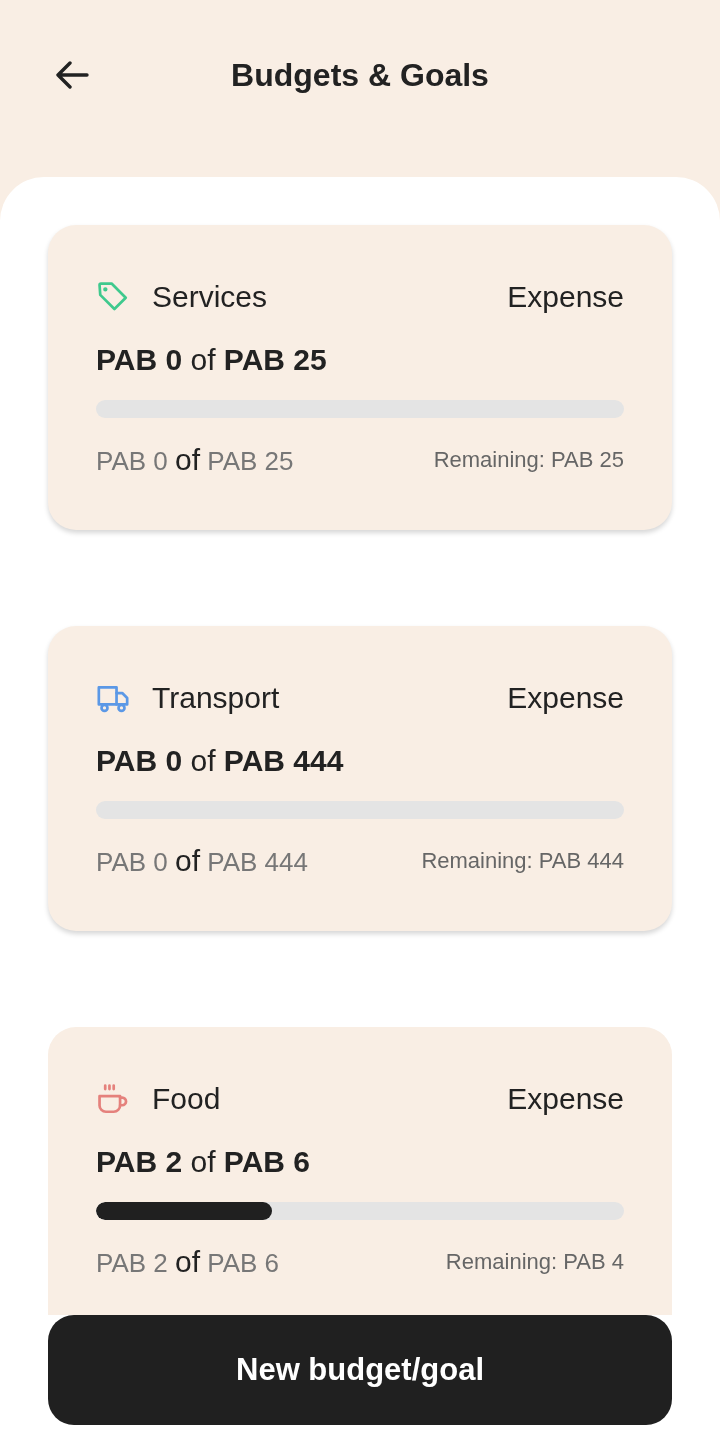 This screenshot has width=720, height=1453. Describe the element at coordinates (360, 75) in the screenshot. I see `page-title: Budgets & Goals` at that location.